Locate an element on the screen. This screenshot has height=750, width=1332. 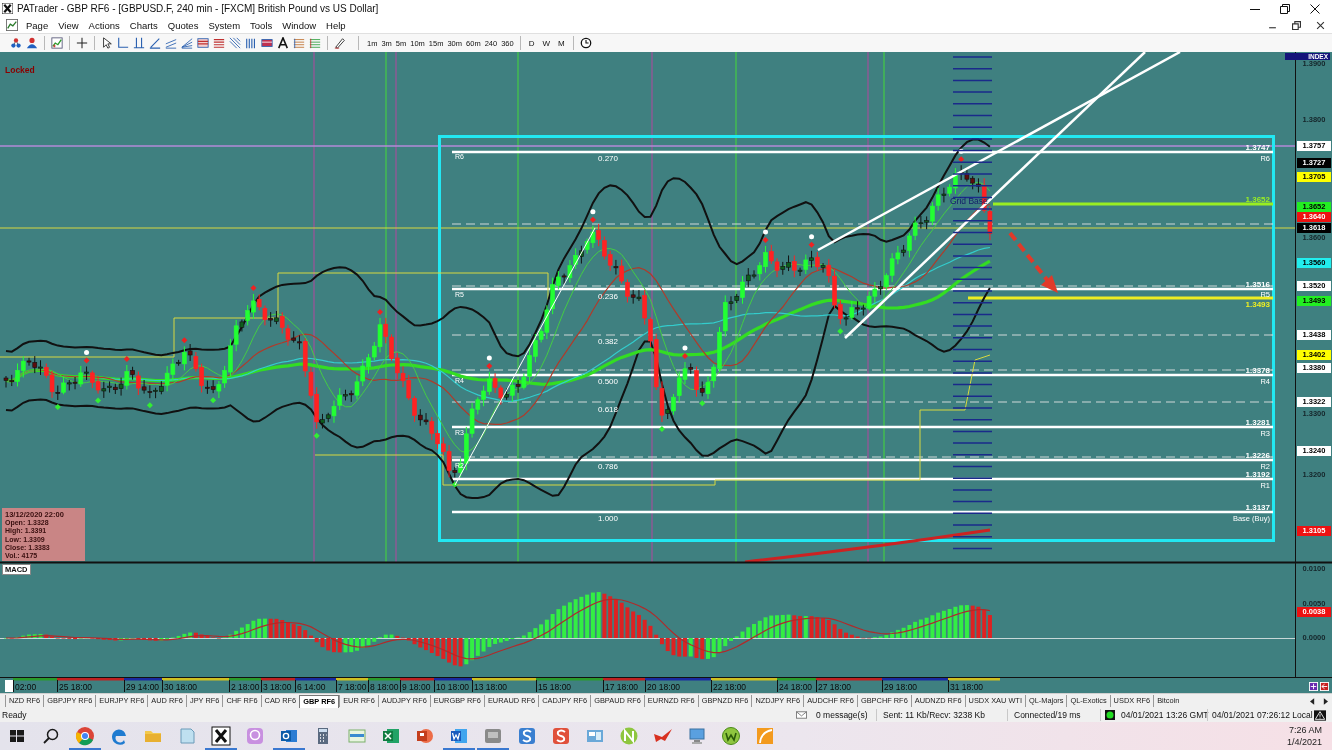
fibonacci-label: 0.382 is located at coordinates (608, 342).